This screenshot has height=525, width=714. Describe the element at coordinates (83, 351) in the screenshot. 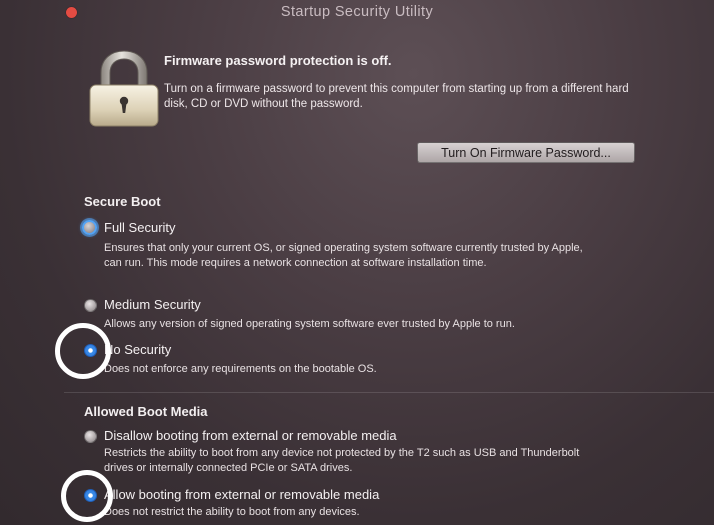

I see `highlight-circle-no-security` at that location.